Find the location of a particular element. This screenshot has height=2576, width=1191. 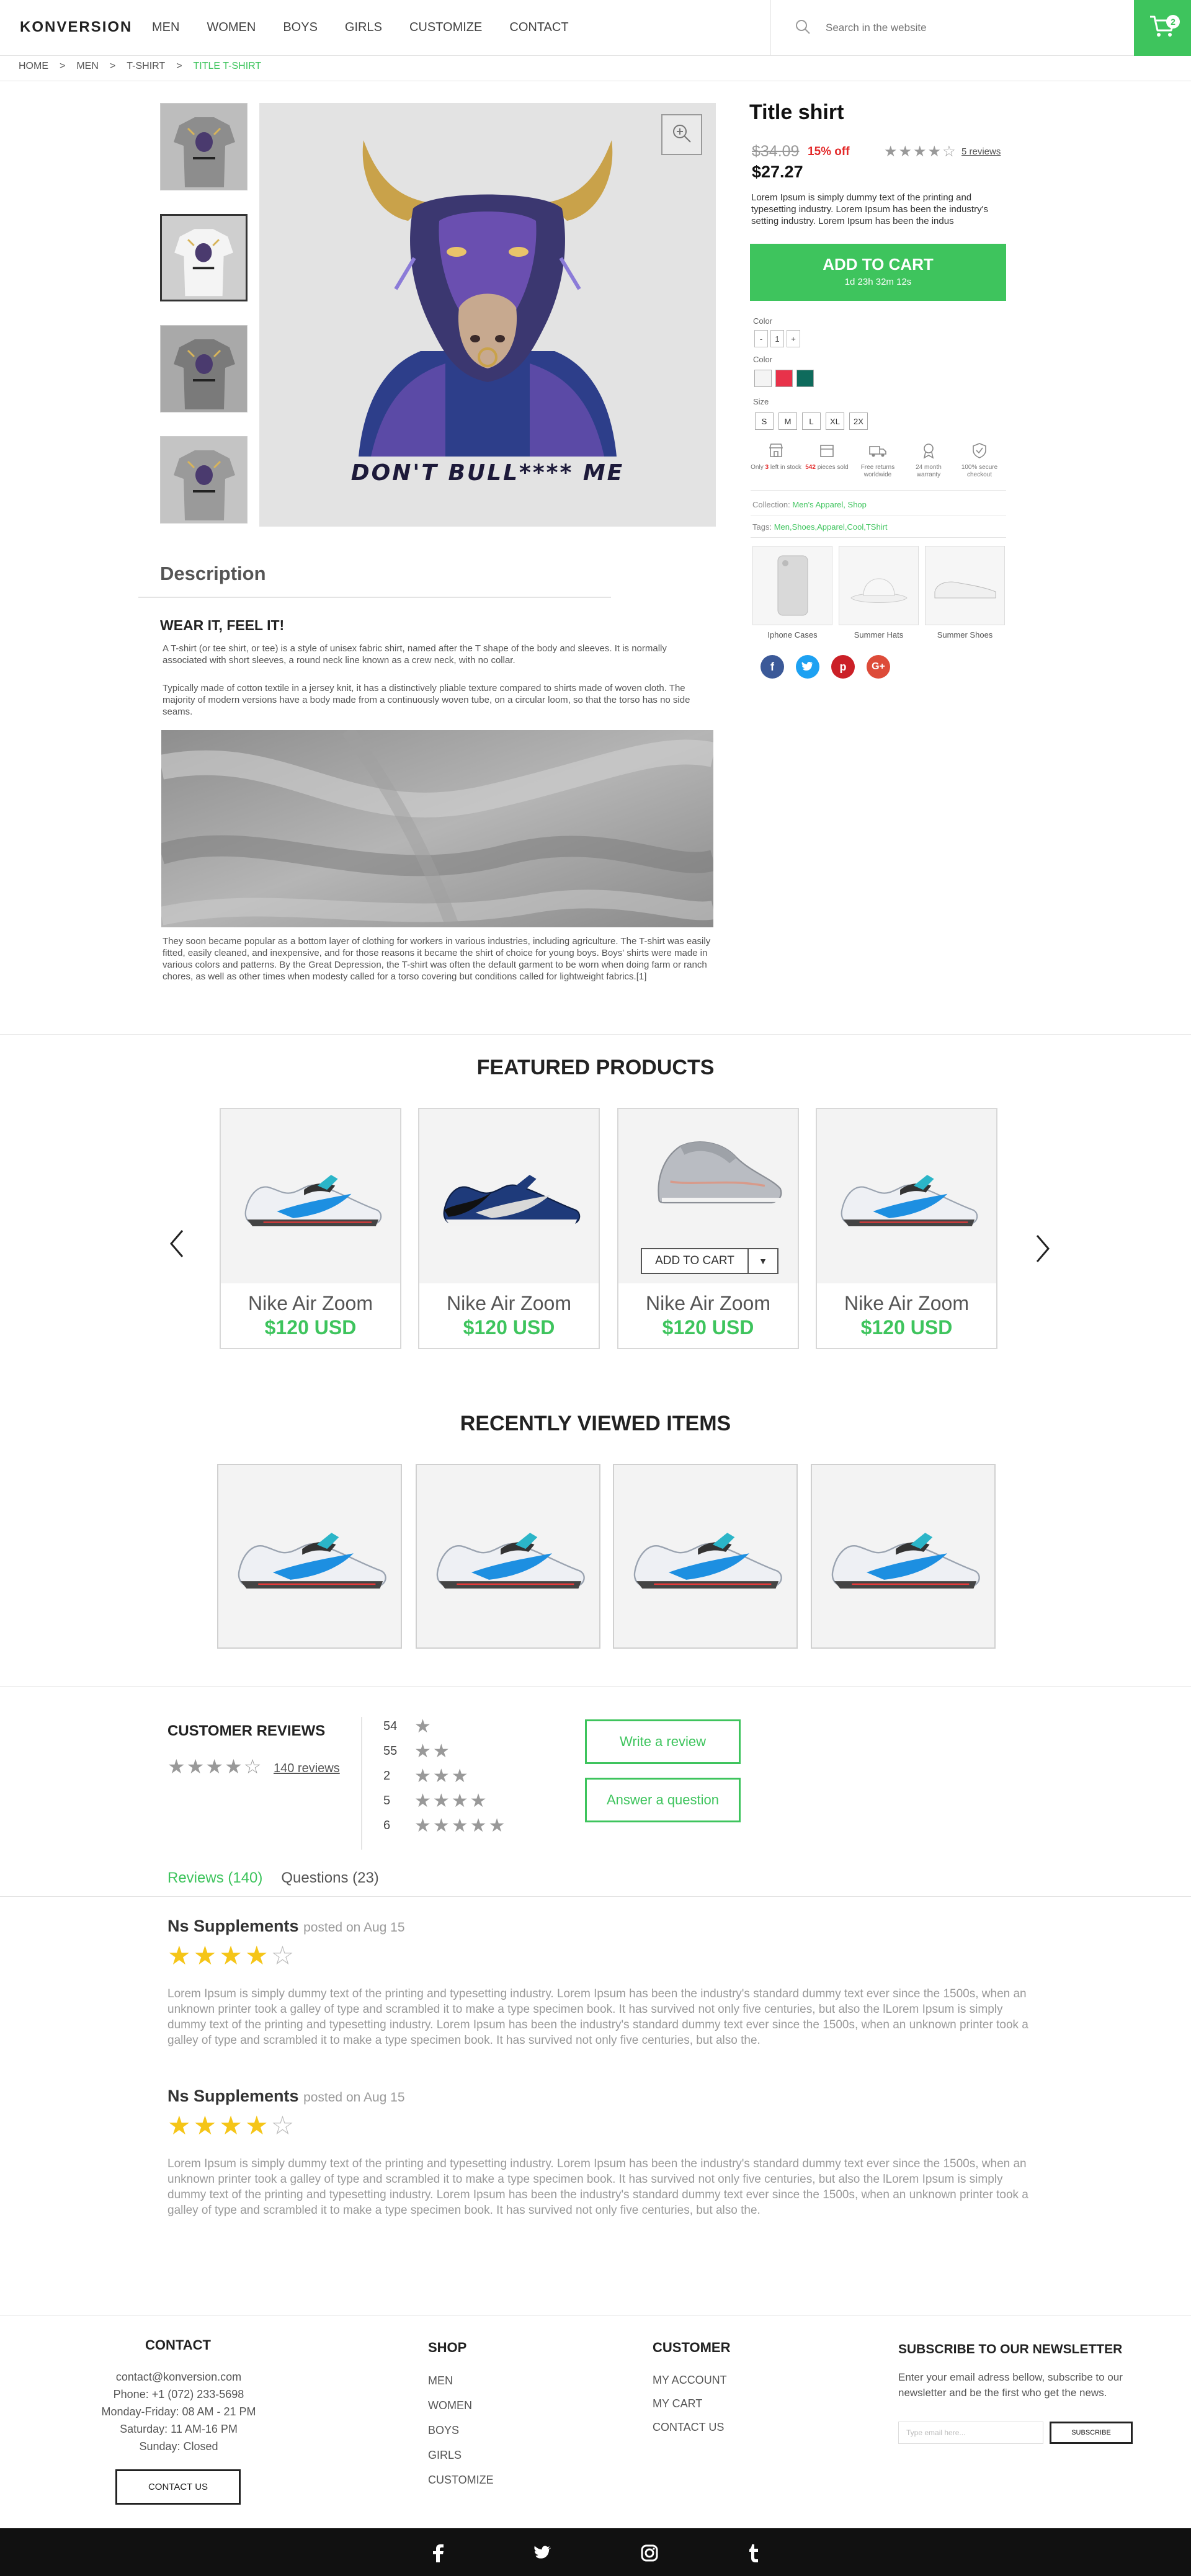

size-option-xl: XL is located at coordinates (835, 421).